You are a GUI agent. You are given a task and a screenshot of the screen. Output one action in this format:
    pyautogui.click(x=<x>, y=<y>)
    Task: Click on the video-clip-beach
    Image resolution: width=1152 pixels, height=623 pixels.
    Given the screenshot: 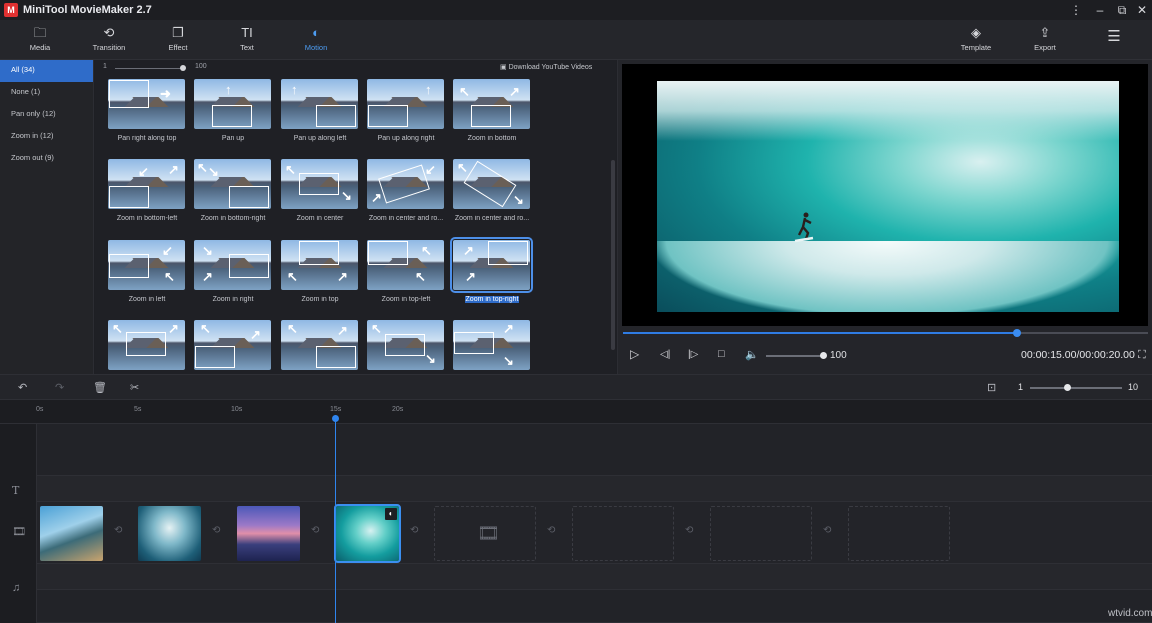 What is the action you would take?
    pyautogui.click(x=71, y=533)
    